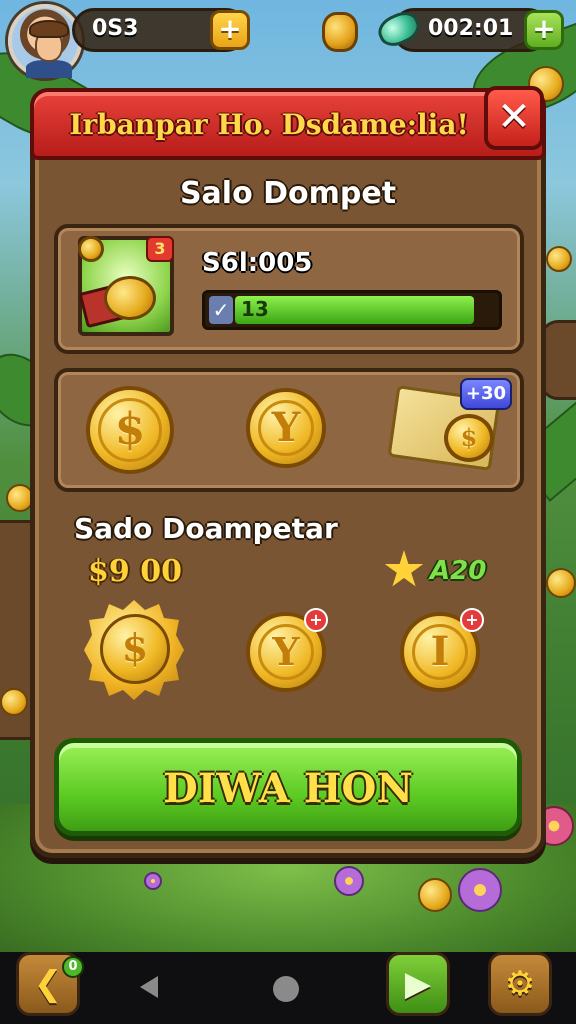 The height and width of the screenshot is (1024, 576). I want to click on dollar-coin-offer: $, so click(130, 430).